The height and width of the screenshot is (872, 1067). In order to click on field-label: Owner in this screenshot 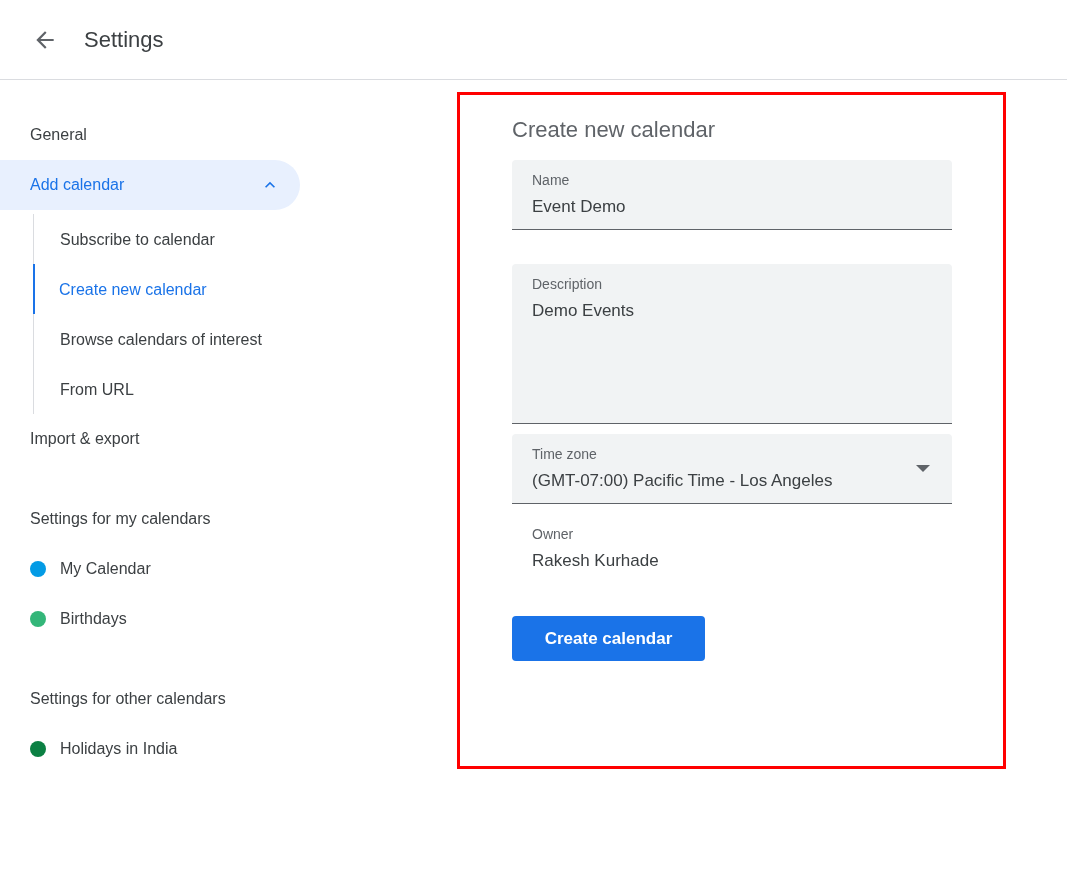, I will do `click(553, 534)`.